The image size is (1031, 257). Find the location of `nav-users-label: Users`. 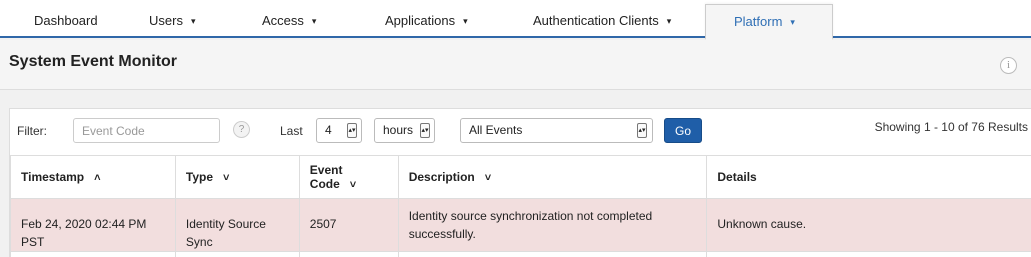

nav-users-label: Users is located at coordinates (166, 20).